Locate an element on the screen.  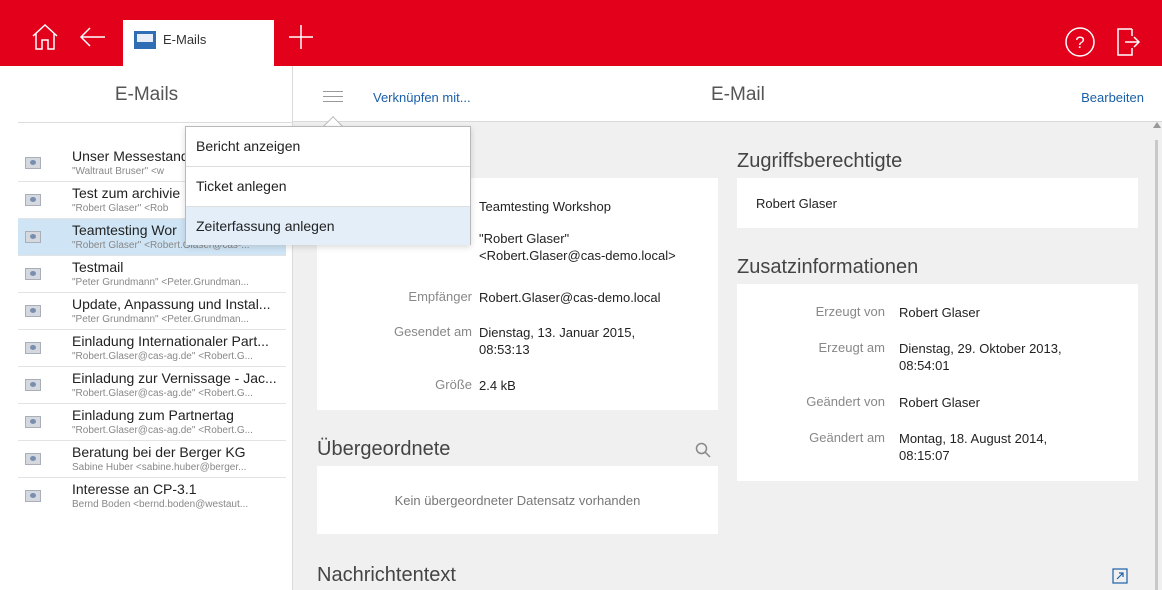
created-by-label: Erzeugt von is located at coordinates (850, 311).